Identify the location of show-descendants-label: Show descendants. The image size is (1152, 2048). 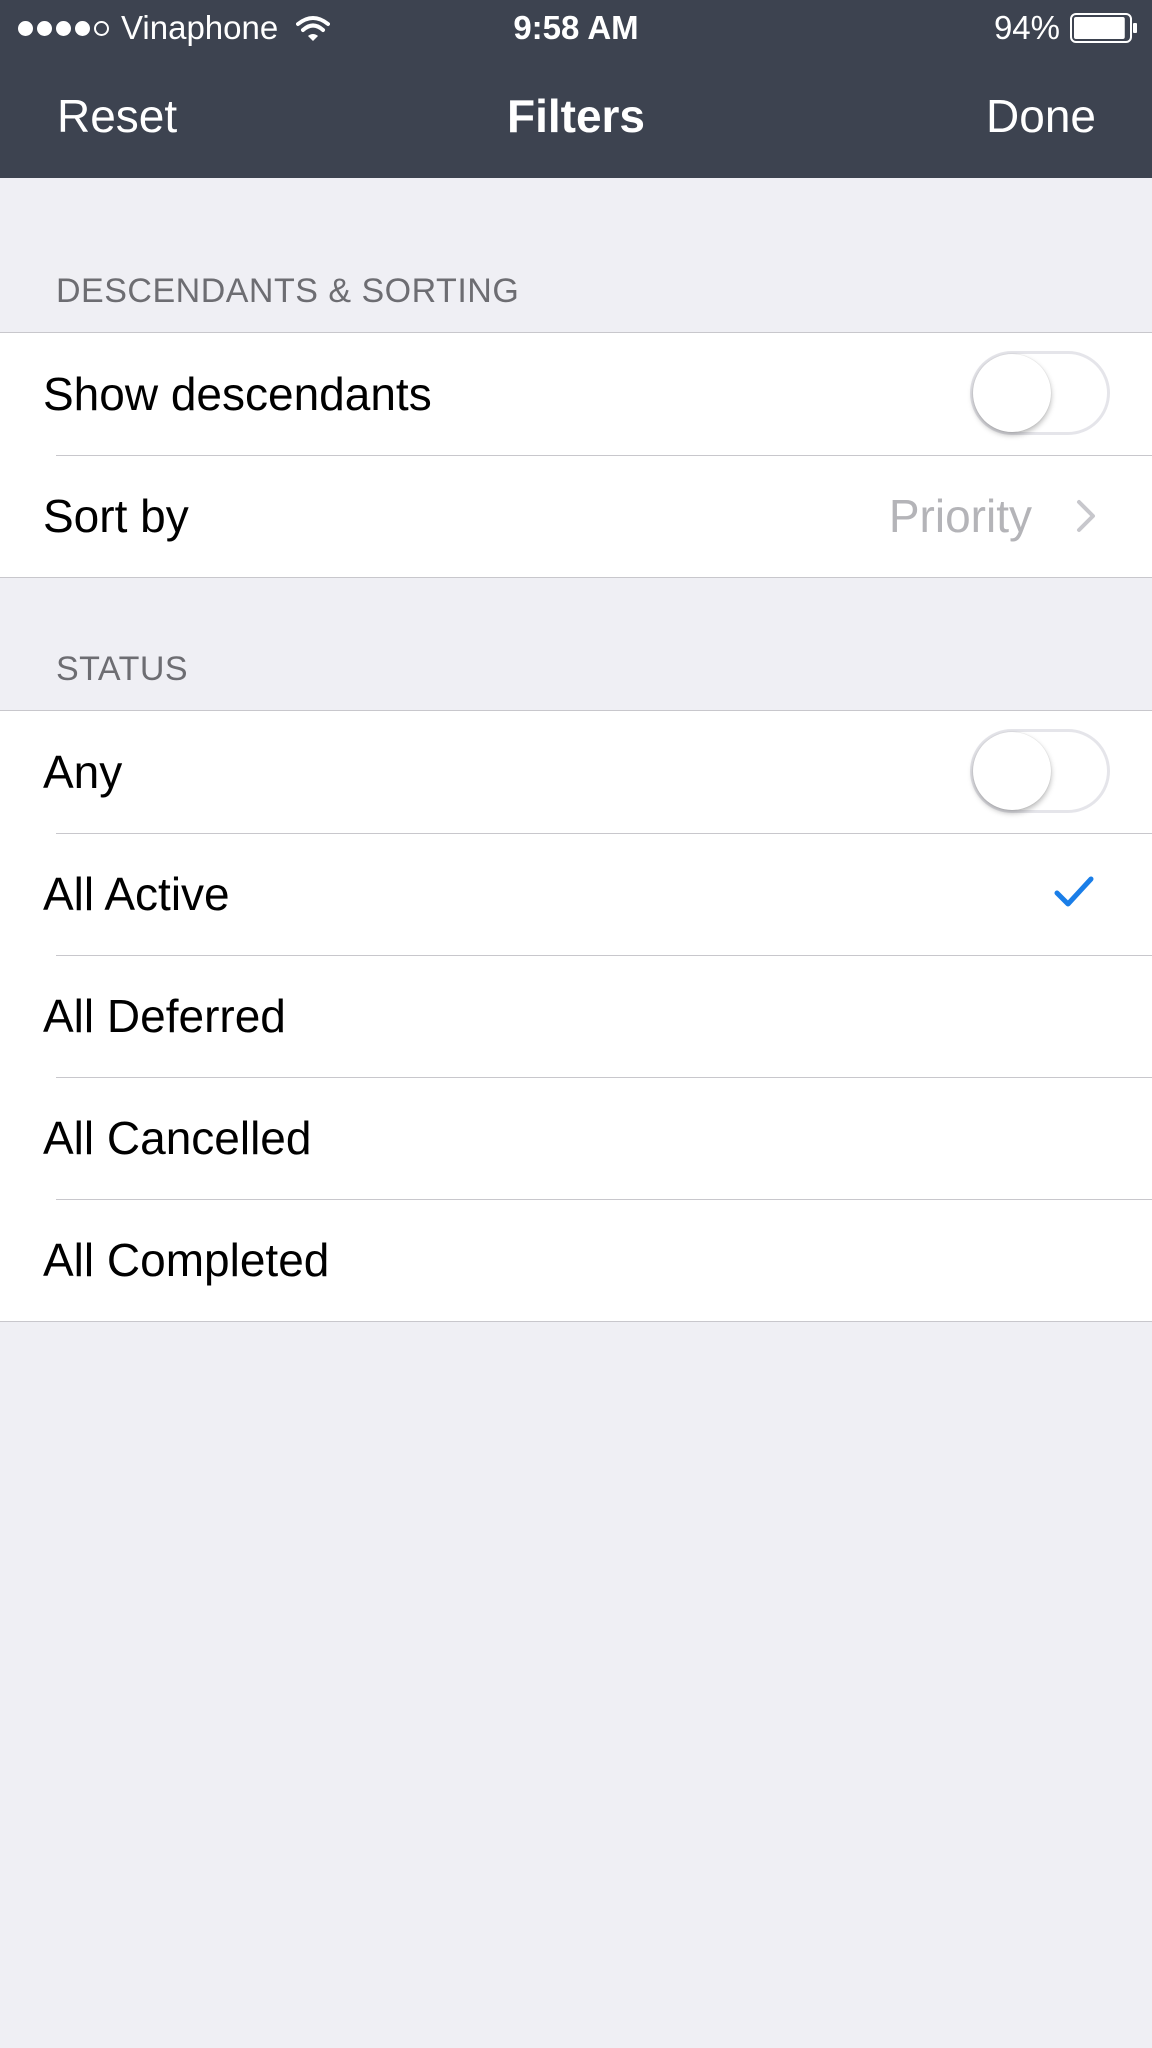
(237, 394).